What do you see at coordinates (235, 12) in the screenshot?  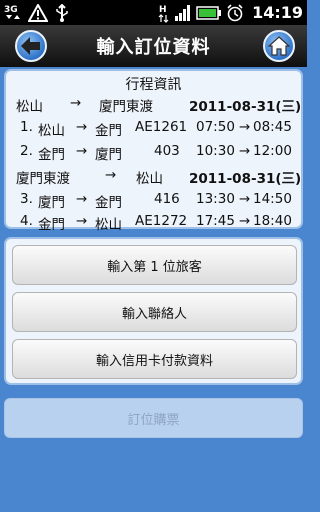 I see `alarm-clock-icon` at bounding box center [235, 12].